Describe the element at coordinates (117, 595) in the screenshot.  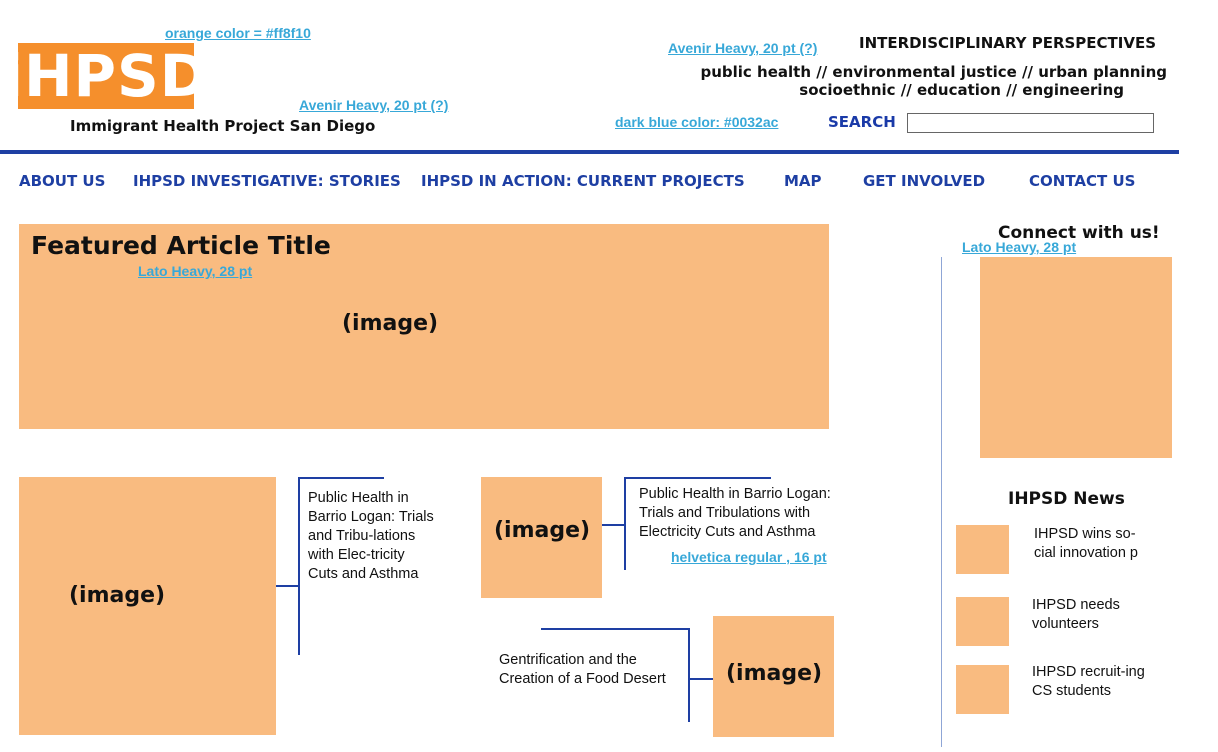
I see `article-1-image-label: (image)` at that location.